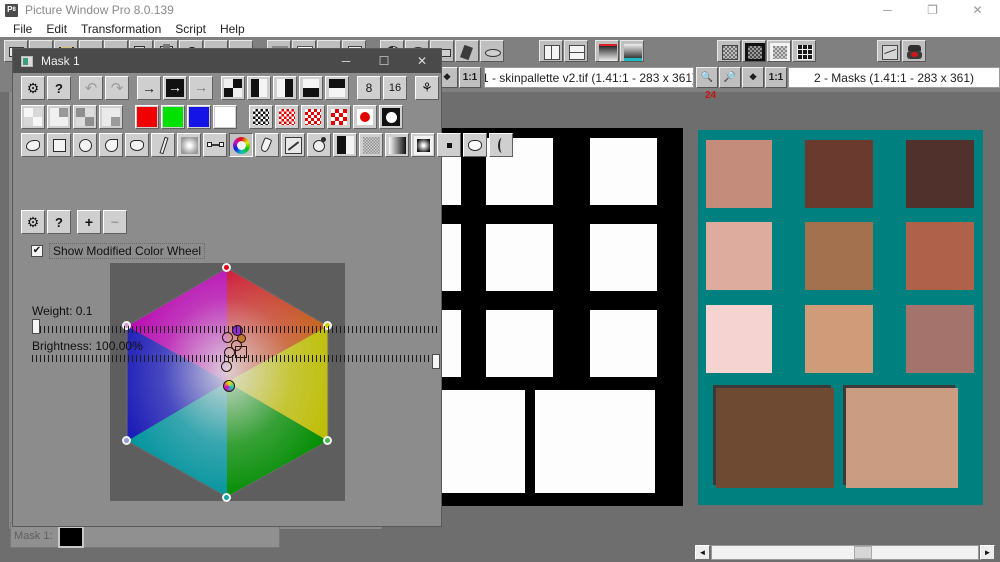 The height and width of the screenshot is (562, 1000). What do you see at coordinates (22, 28) in the screenshot?
I see `menu-file: File` at bounding box center [22, 28].